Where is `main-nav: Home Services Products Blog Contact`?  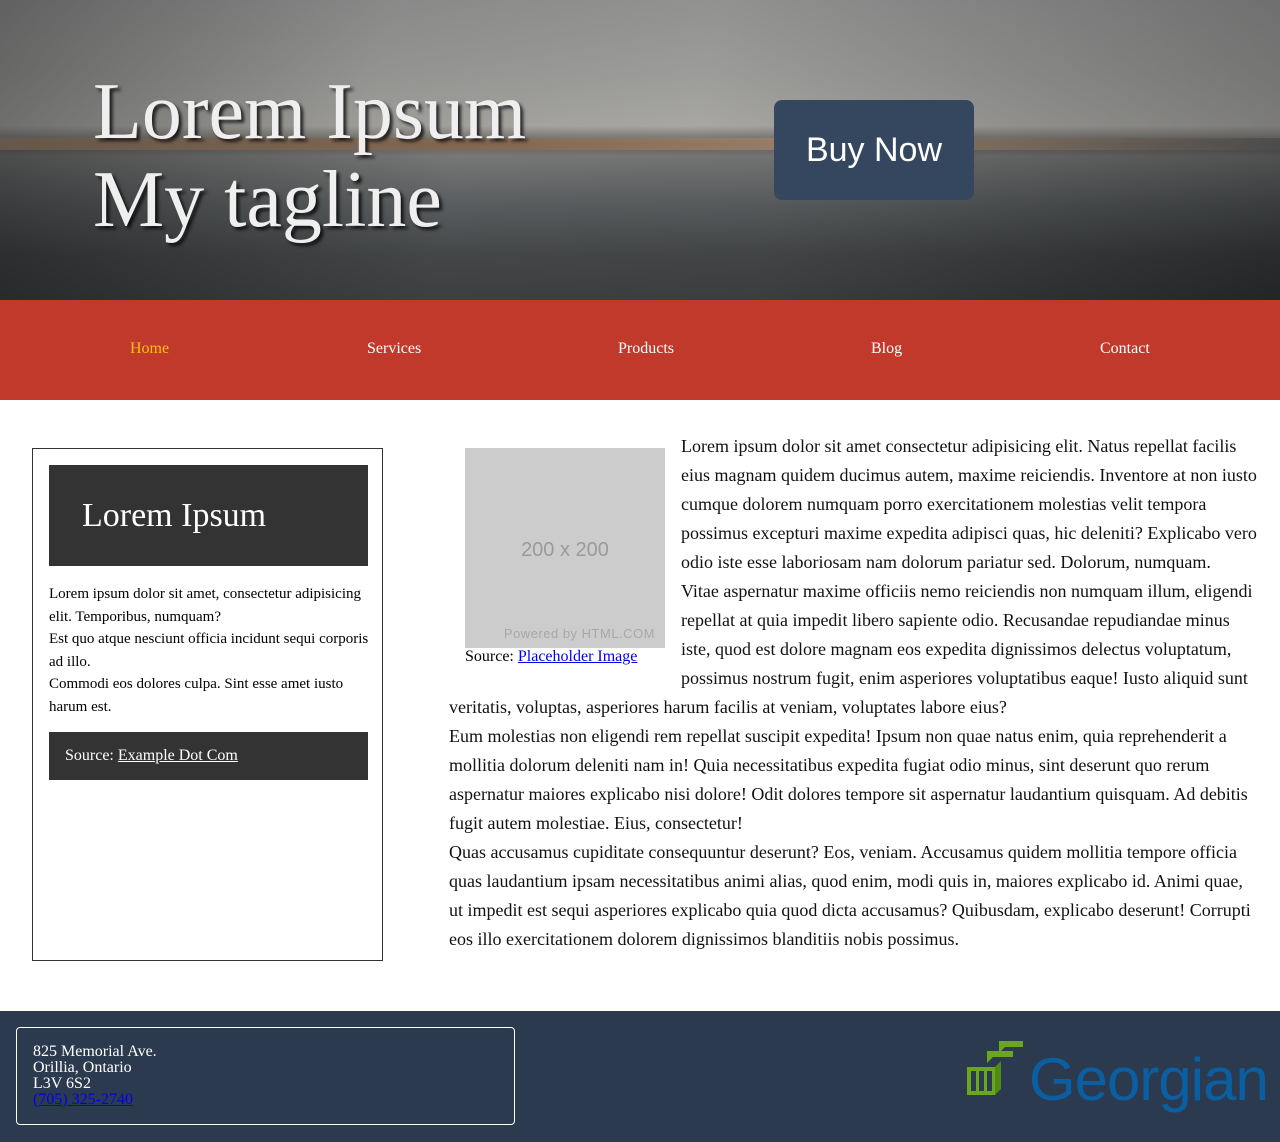
main-nav: Home Services Products Blog Contact is located at coordinates (640, 350).